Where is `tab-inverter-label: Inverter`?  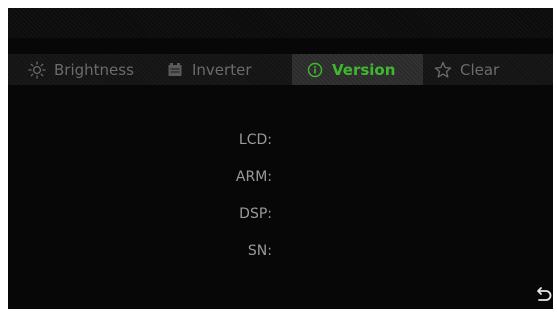 tab-inverter-label: Inverter is located at coordinates (222, 69).